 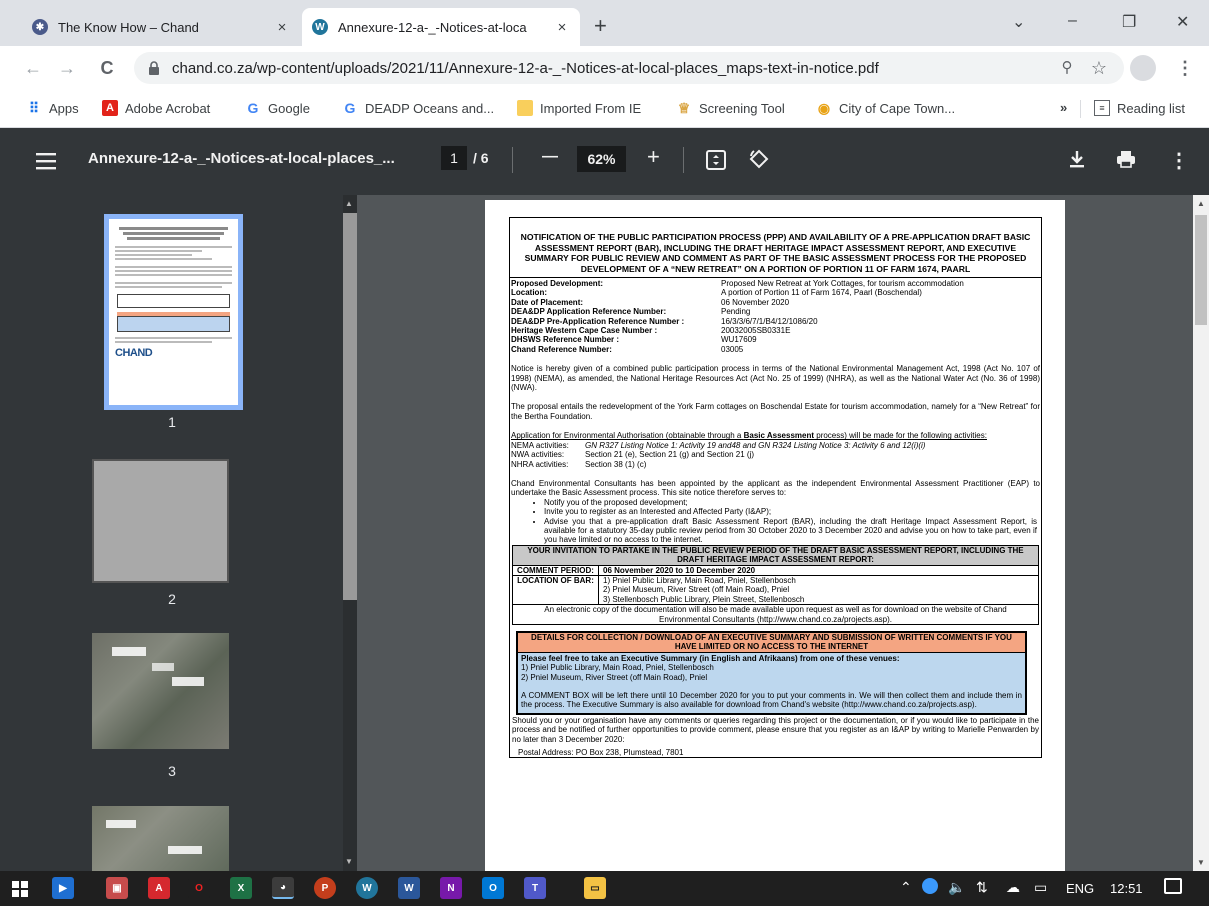 I want to click on sidebar-menu-icon, so click(x=46, y=161).